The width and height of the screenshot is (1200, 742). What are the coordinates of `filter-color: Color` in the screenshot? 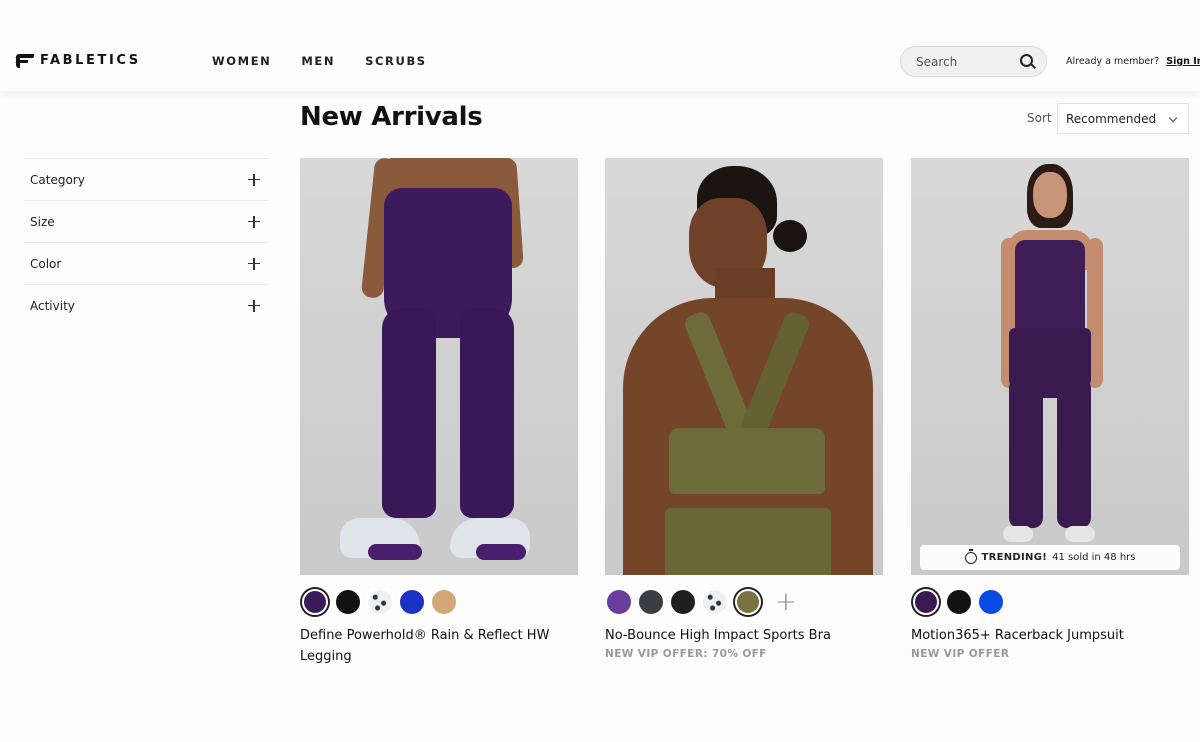 It's located at (146, 263).